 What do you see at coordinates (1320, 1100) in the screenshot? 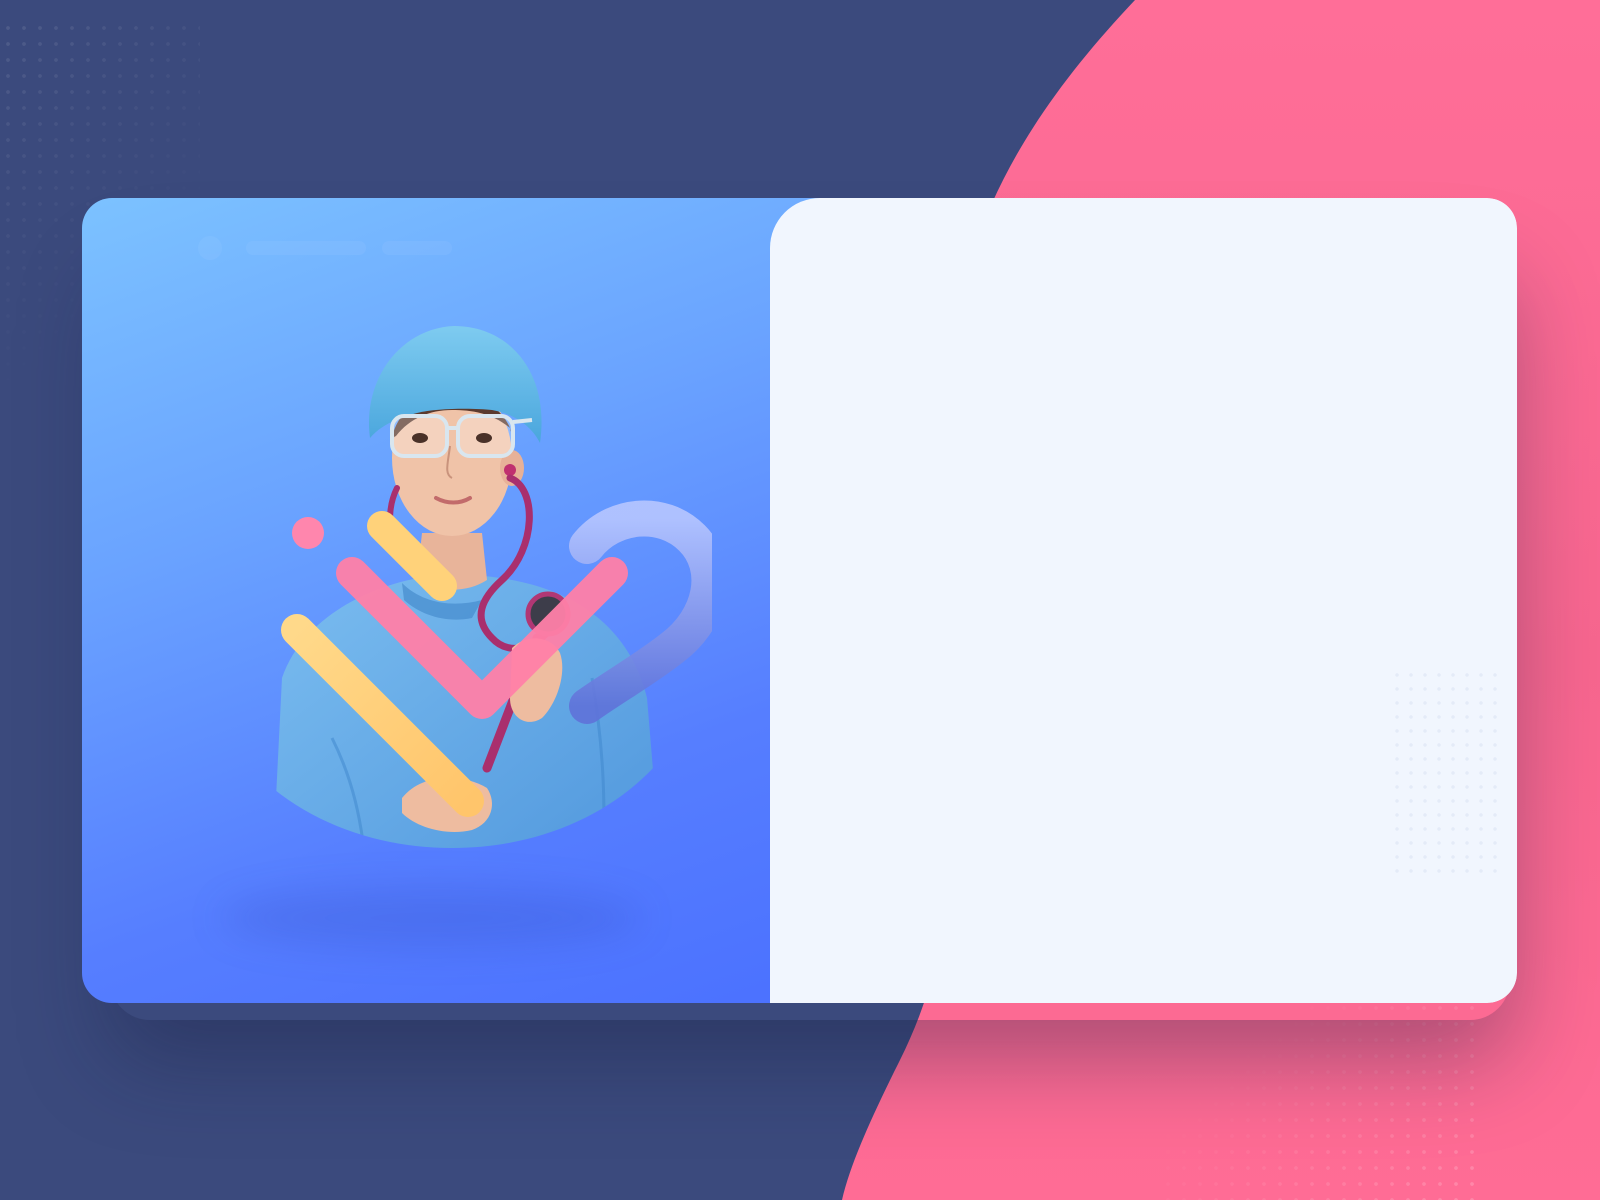
I see `dot-pattern-bottom` at bounding box center [1320, 1100].